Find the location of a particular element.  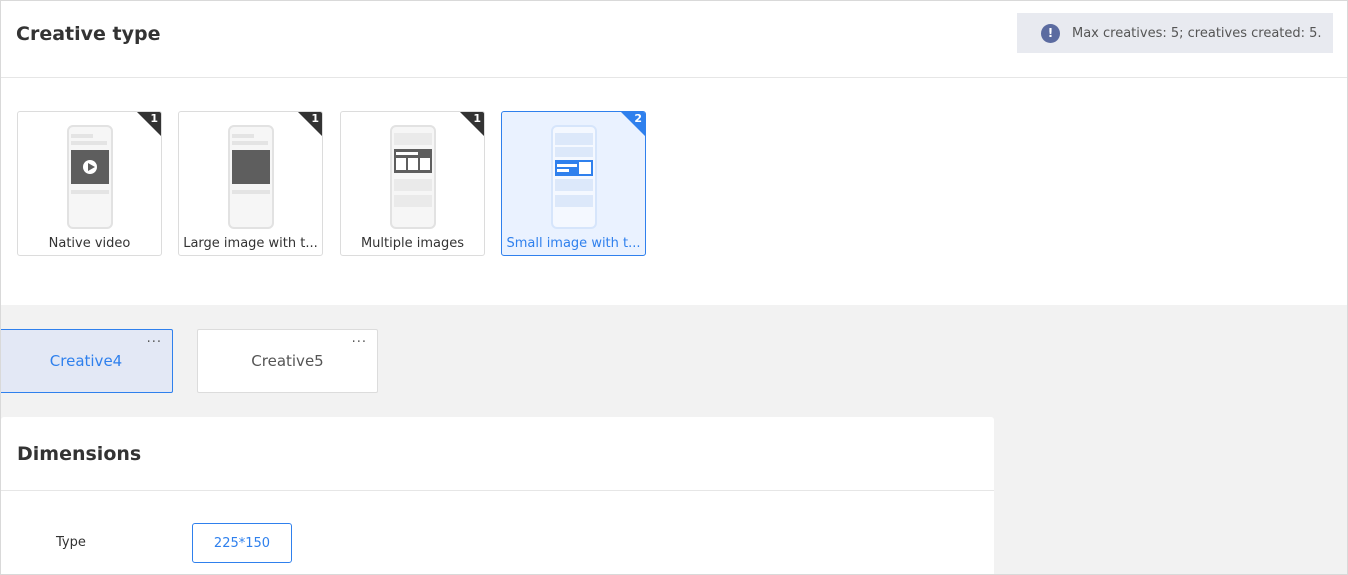

creative-tab-label: Creative4 is located at coordinates (86, 361).